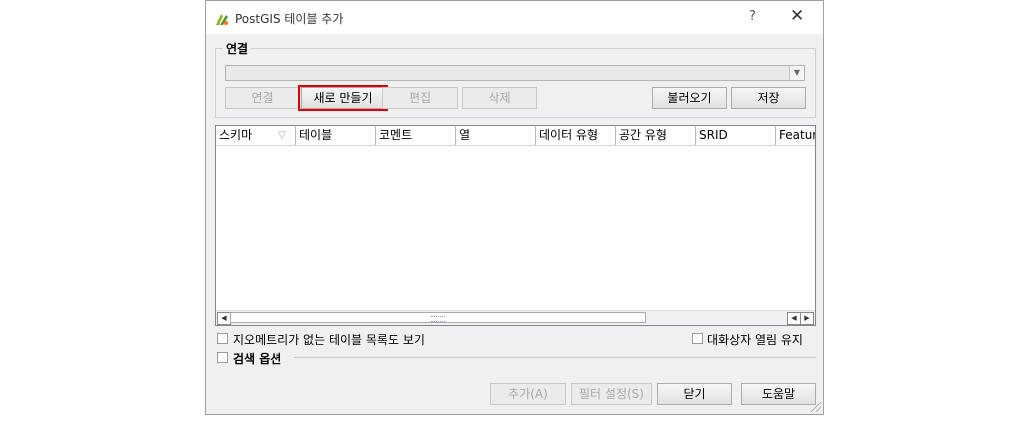  What do you see at coordinates (576, 135) in the screenshot?
I see `column-header-data-type: 데이터 유형` at bounding box center [576, 135].